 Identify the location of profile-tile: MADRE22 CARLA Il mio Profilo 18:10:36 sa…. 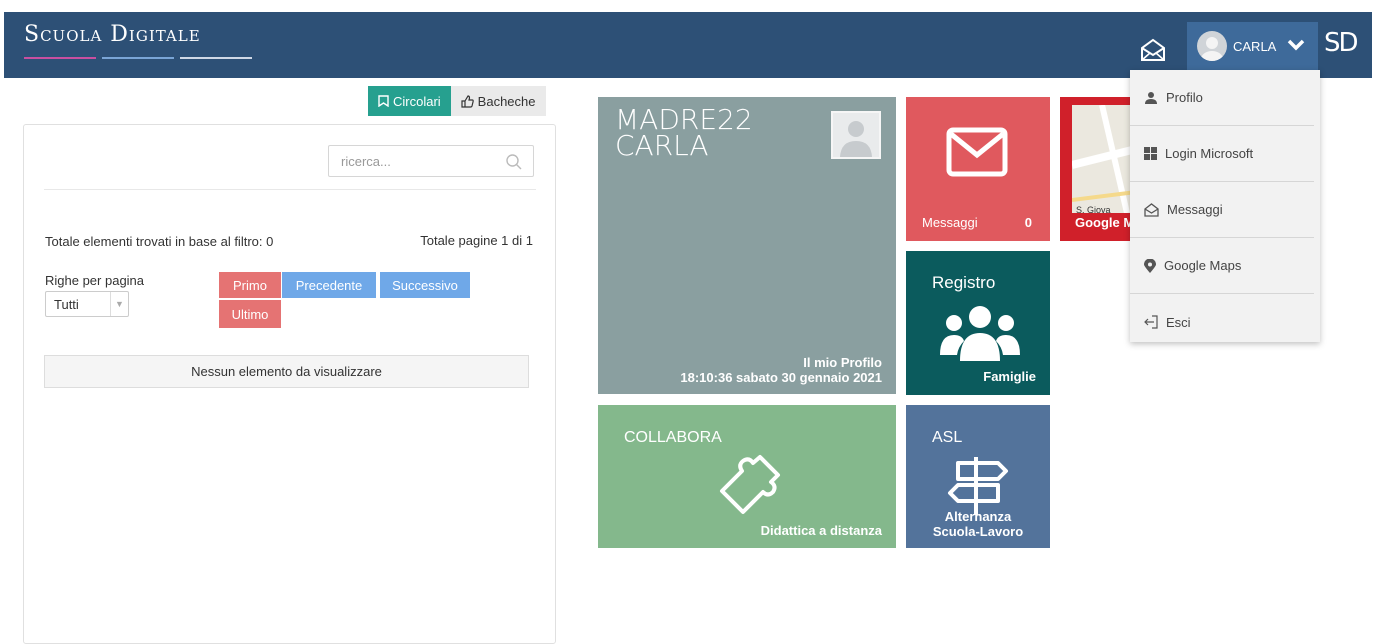
(747, 245).